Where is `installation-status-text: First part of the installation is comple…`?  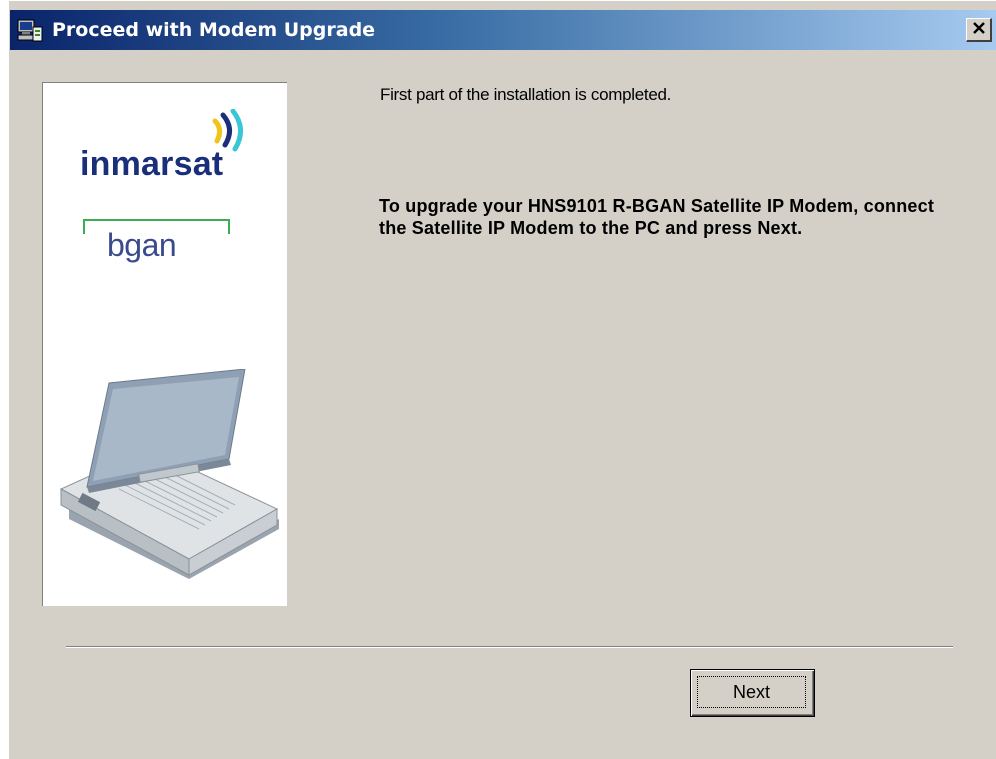 installation-status-text: First part of the installation is comple… is located at coordinates (526, 94).